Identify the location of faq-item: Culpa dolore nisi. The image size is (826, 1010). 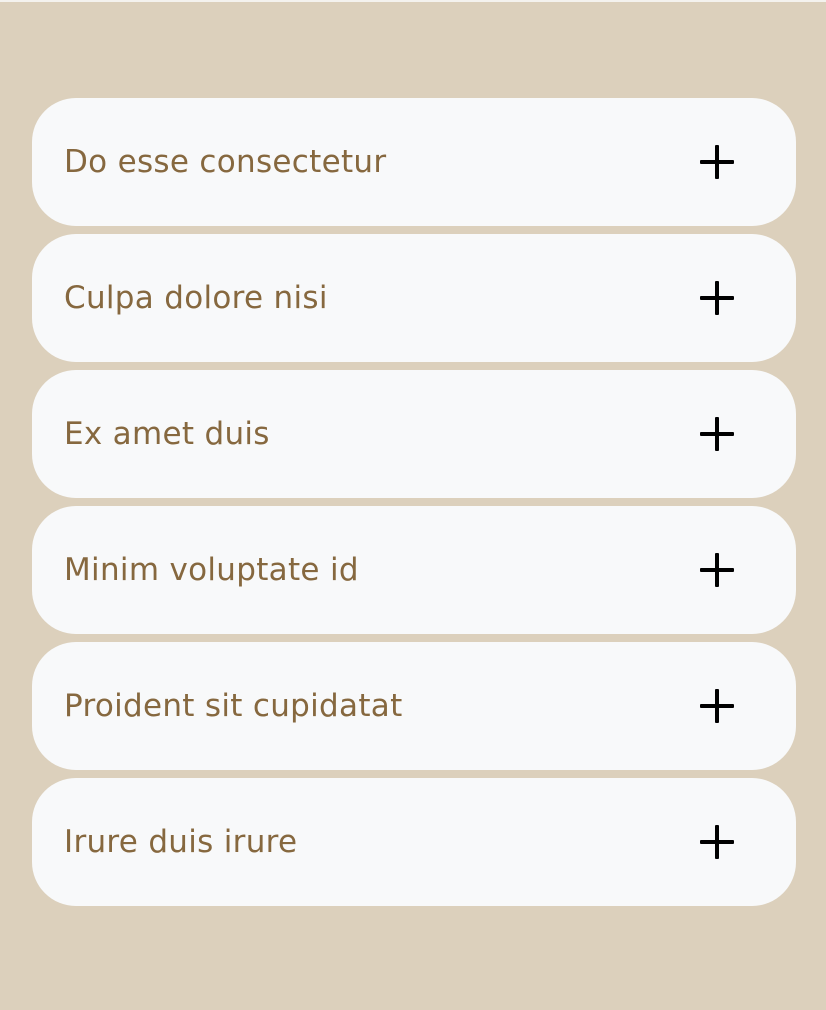
(414, 298).